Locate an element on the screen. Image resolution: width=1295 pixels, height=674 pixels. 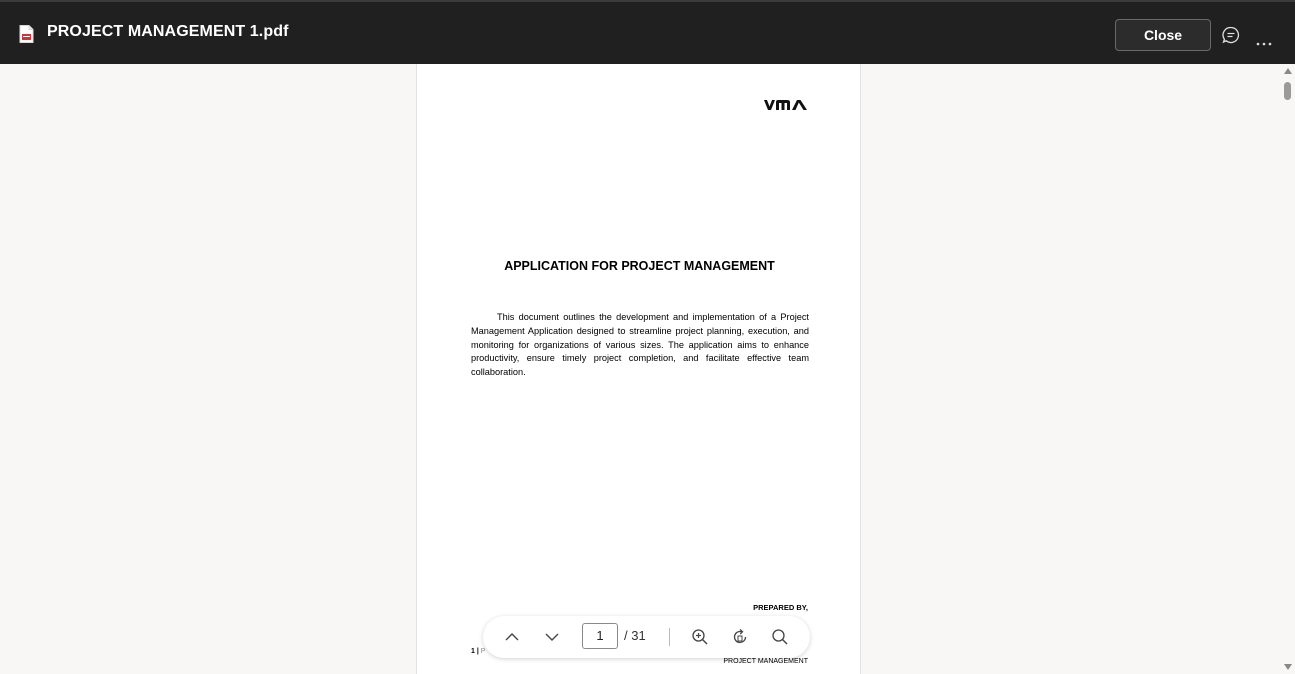
comment-icon is located at coordinates (1231, 35).